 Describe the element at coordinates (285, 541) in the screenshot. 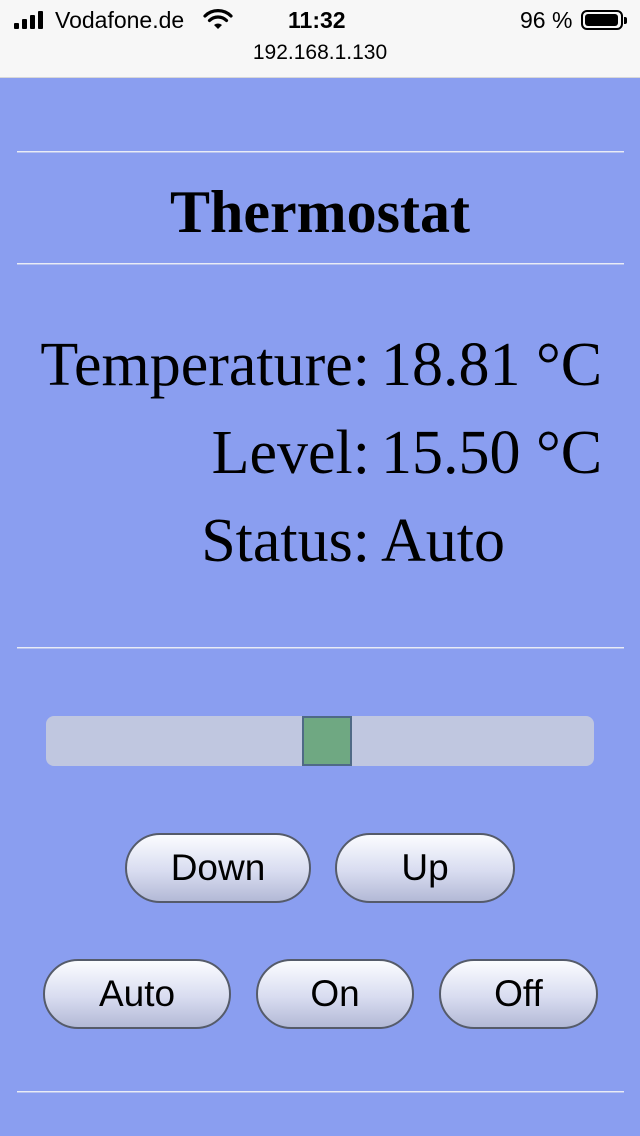

I see `status-label: Status:` at that location.